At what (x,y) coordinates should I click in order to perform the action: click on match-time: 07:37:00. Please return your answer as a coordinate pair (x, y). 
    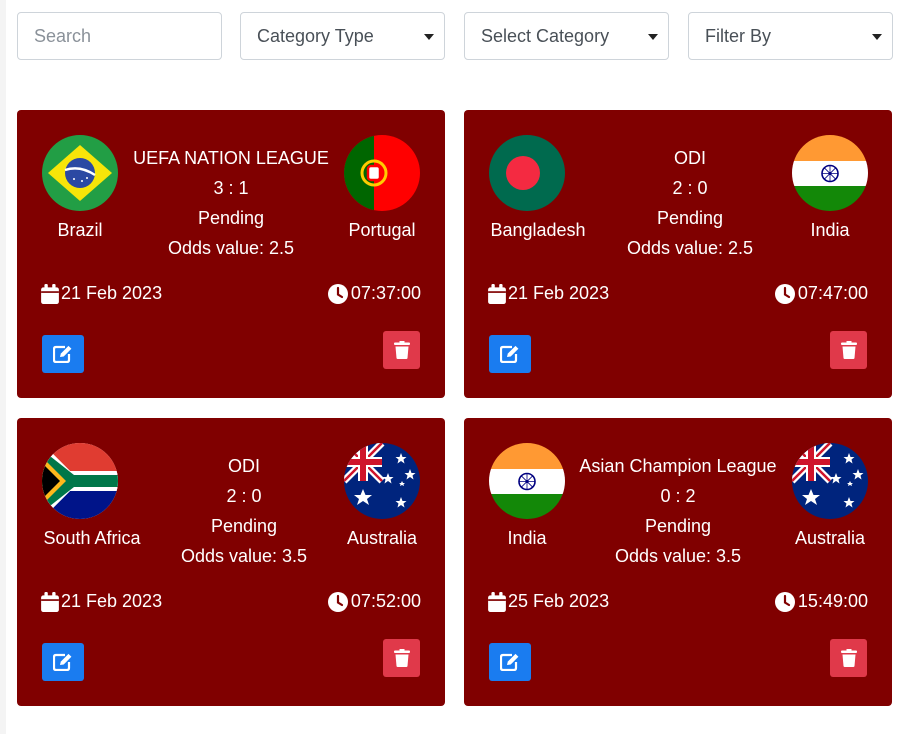
    Looking at the image, I should click on (374, 293).